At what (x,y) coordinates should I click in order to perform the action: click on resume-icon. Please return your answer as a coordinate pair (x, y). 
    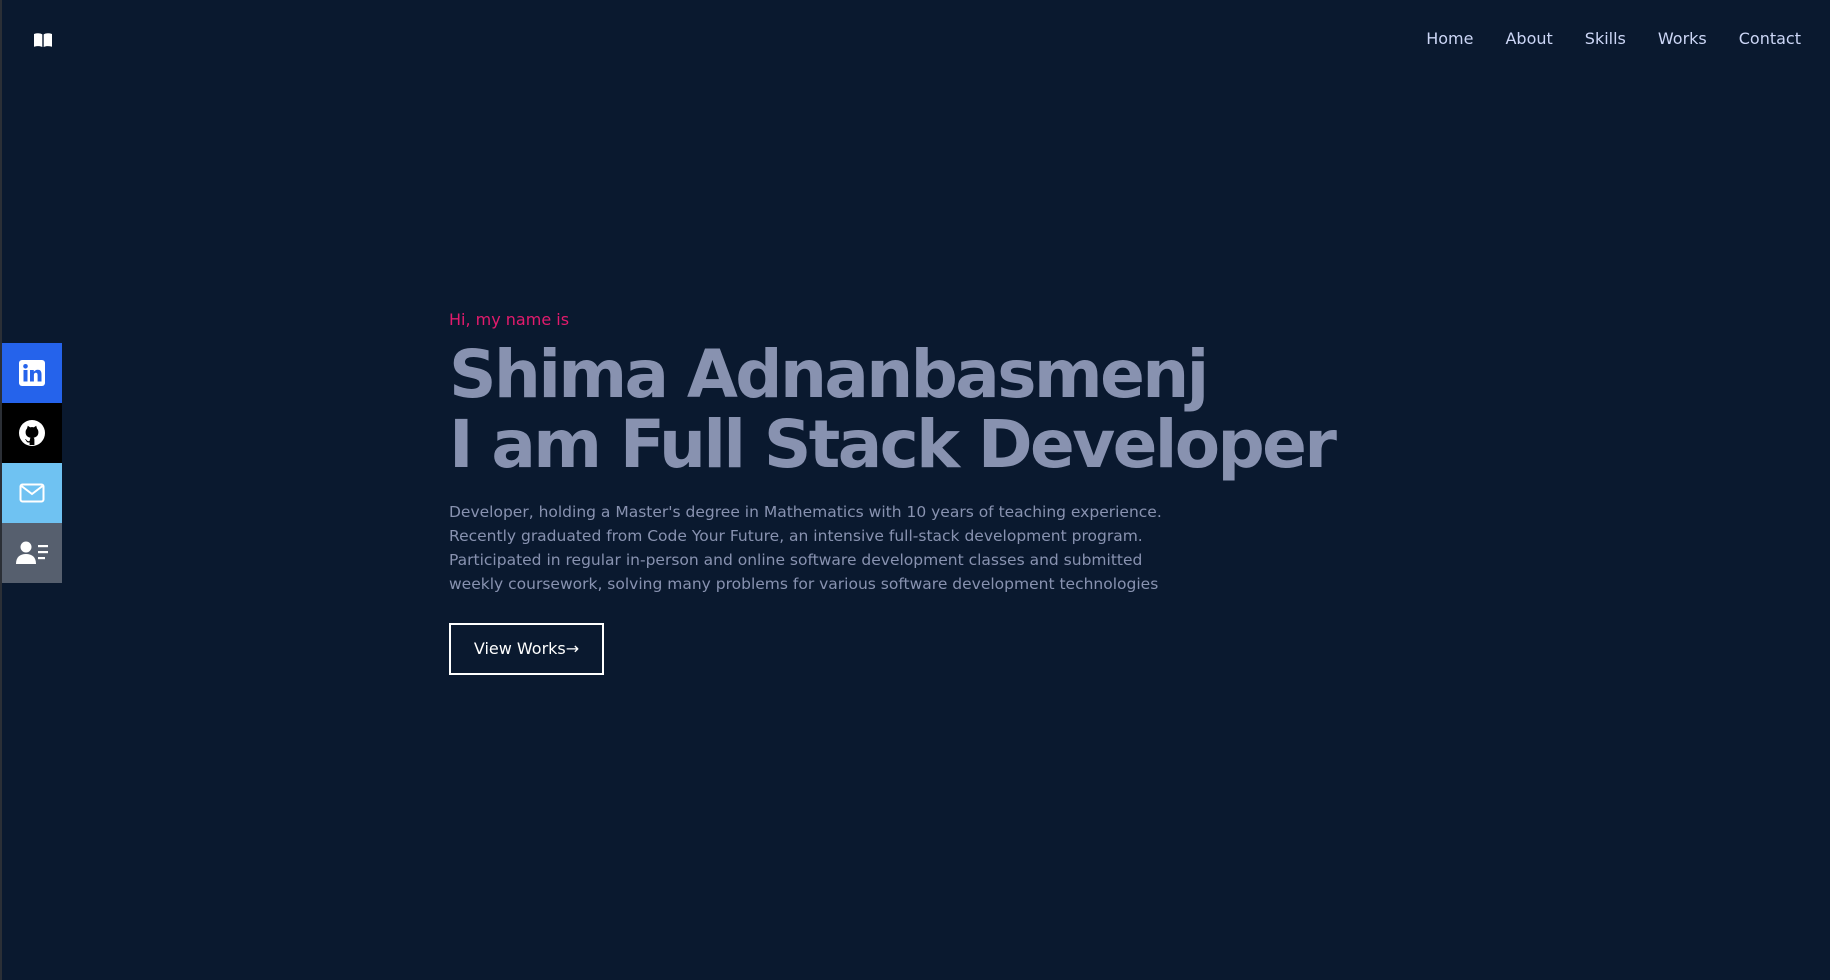
    Looking at the image, I should click on (32, 553).